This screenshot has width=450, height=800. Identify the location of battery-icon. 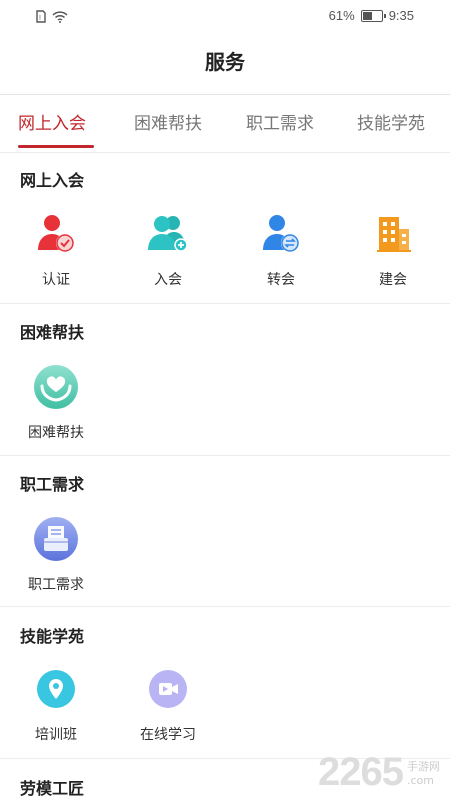
(373, 15).